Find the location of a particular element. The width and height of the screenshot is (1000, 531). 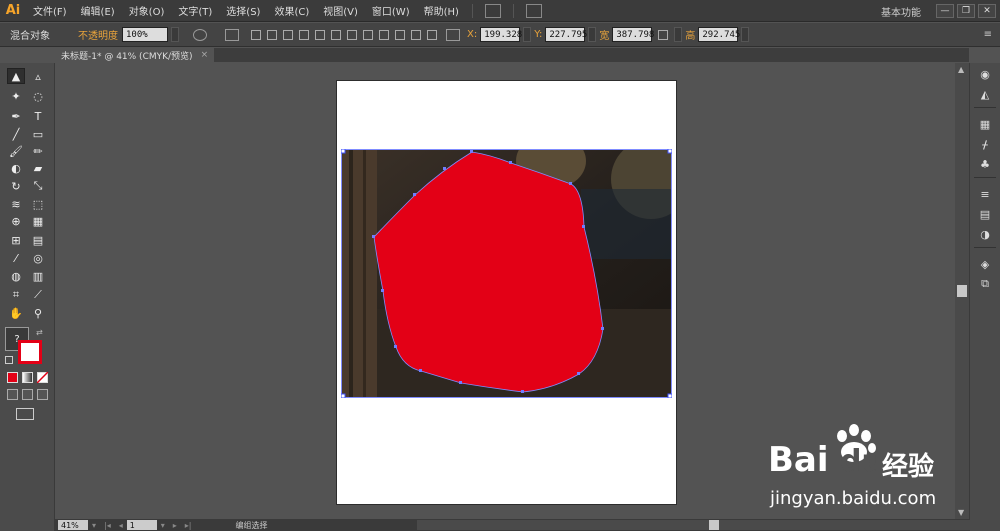

layers-panel-icon: ◈ is located at coordinates (985, 264).